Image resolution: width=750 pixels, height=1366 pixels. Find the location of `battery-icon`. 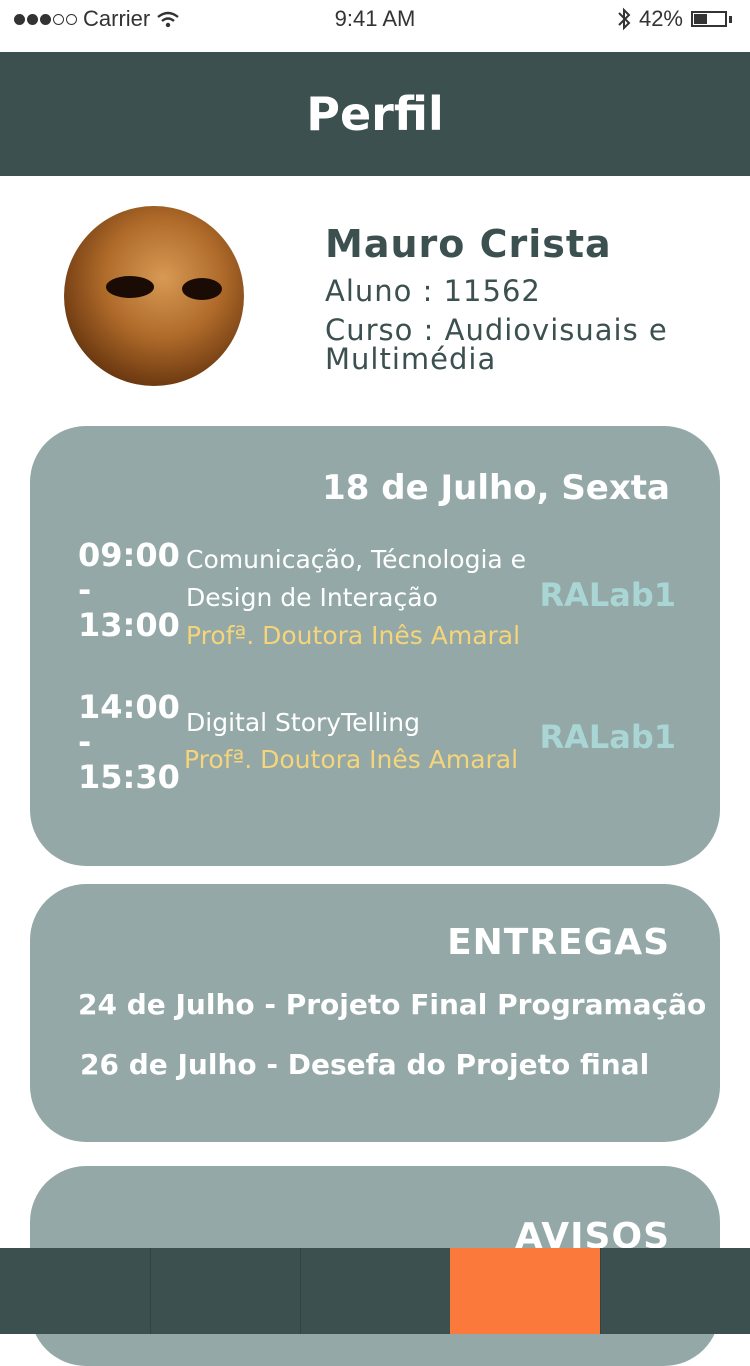

battery-icon is located at coordinates (709, 19).